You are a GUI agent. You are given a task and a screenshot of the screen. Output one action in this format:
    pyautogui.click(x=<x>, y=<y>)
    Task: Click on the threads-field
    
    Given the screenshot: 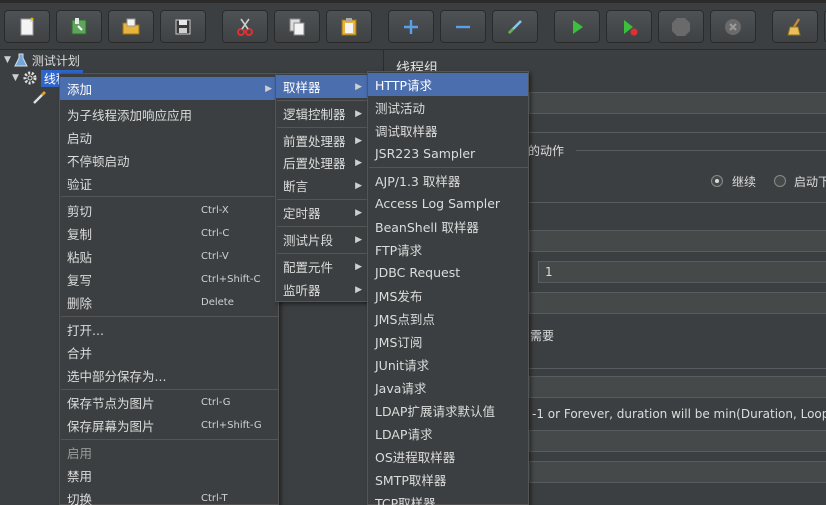 What is the action you would take?
    pyautogui.click(x=677, y=241)
    